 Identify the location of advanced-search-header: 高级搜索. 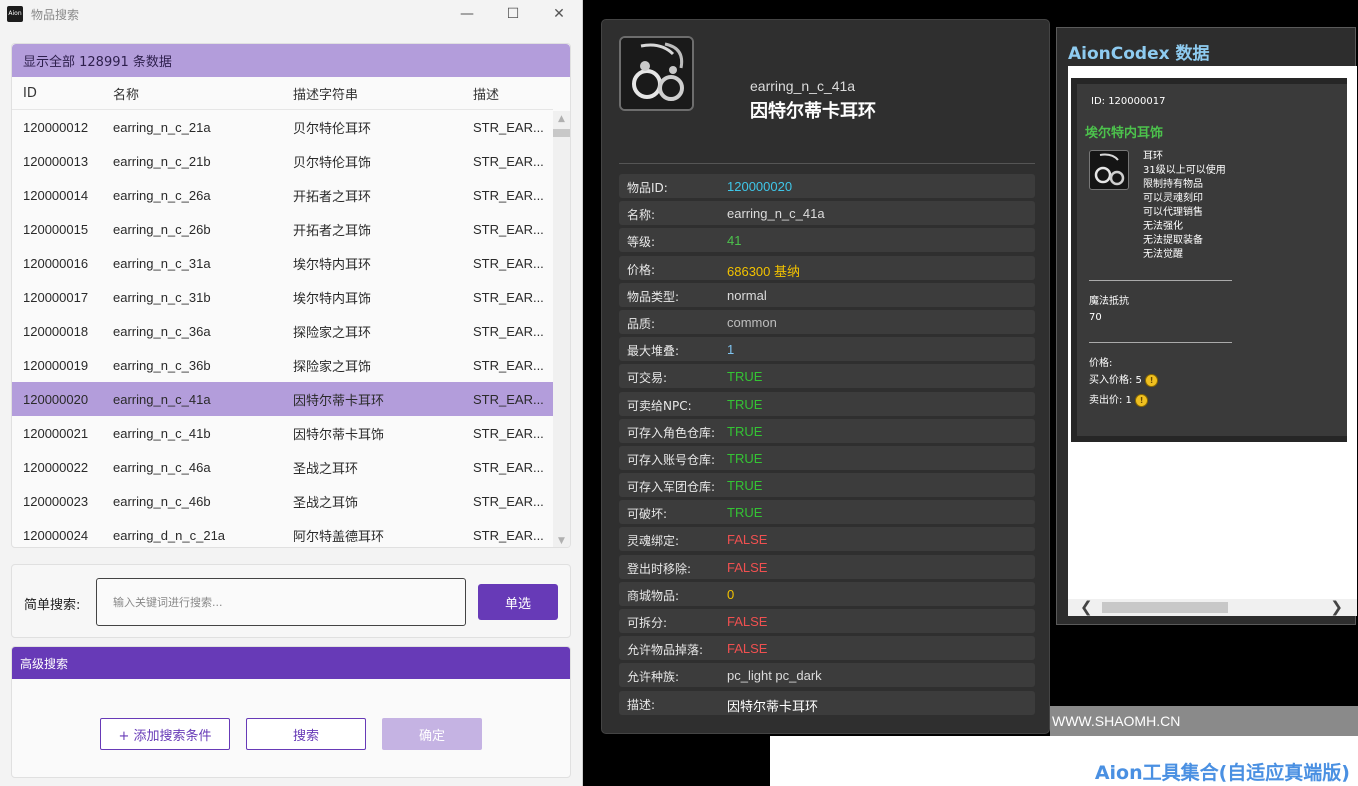
(291, 663).